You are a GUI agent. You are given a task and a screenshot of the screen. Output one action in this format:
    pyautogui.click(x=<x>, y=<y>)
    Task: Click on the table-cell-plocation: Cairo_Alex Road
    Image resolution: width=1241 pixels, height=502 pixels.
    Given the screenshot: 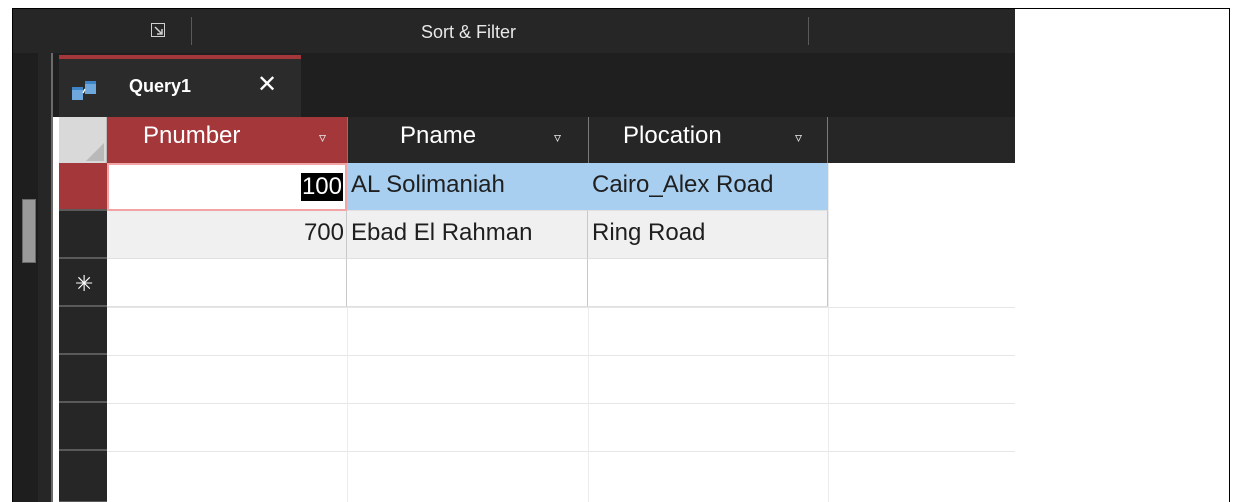 What is the action you would take?
    pyautogui.click(x=708, y=187)
    